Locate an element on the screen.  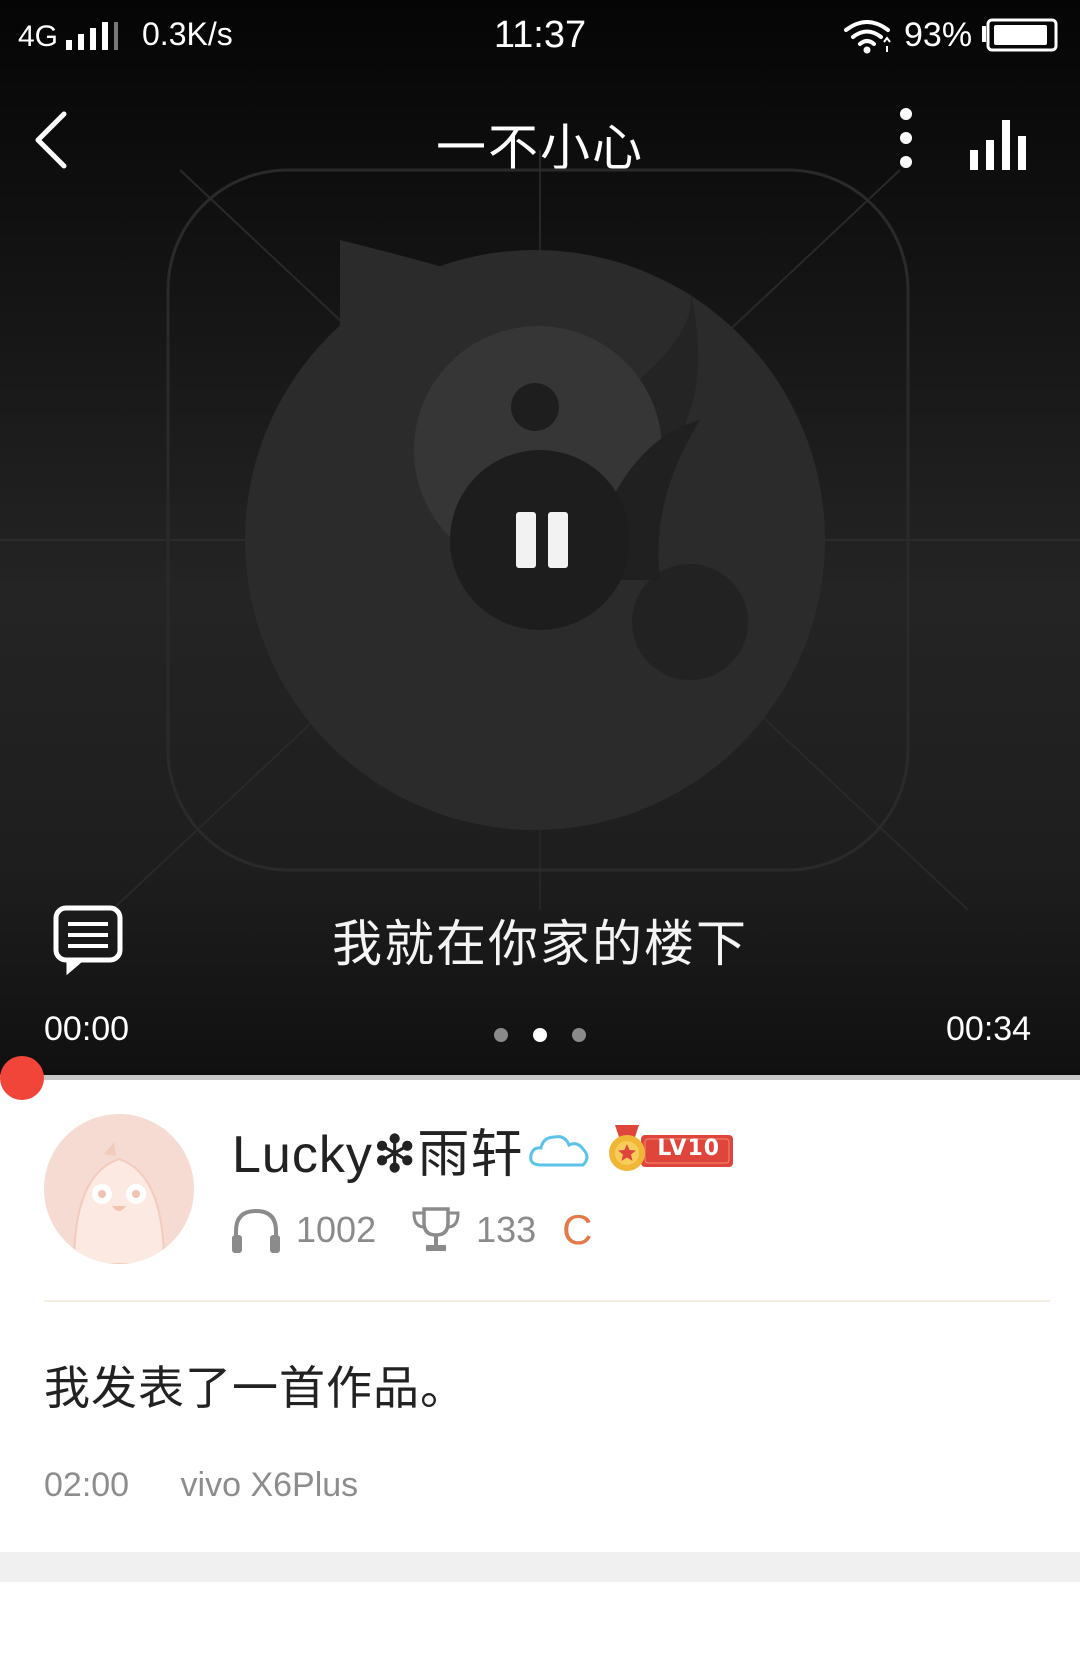
pause-bar-right is located at coordinates (558, 540).